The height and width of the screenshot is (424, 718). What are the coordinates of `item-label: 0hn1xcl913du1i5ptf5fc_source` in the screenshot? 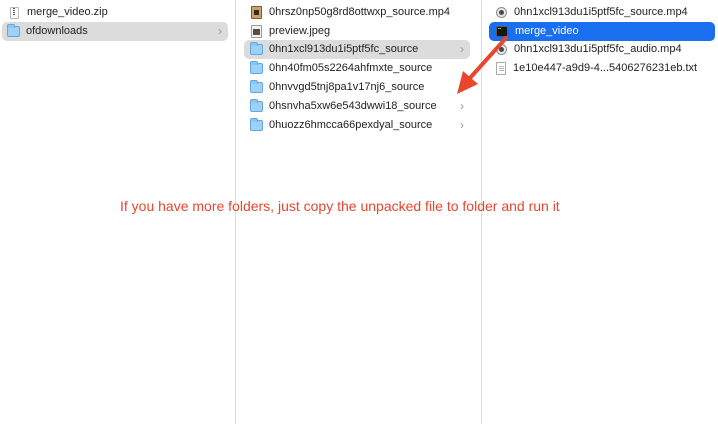 It's located at (344, 49).